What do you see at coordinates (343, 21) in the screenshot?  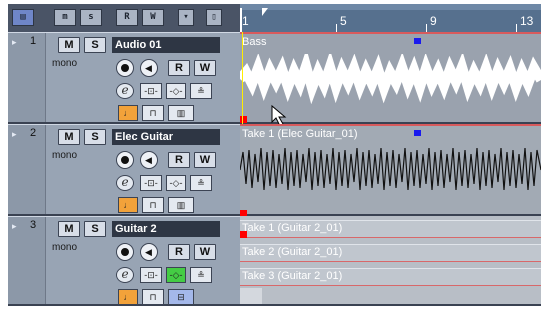 I see `bar-5-label: 5` at bounding box center [343, 21].